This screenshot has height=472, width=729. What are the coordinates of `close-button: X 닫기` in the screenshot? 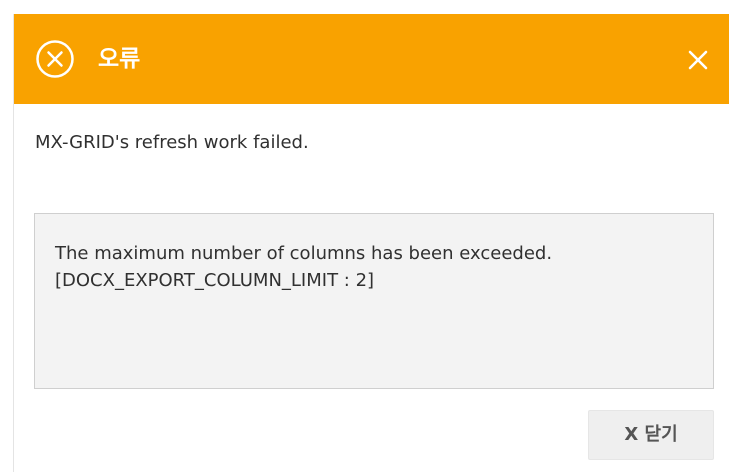 It's located at (651, 435).